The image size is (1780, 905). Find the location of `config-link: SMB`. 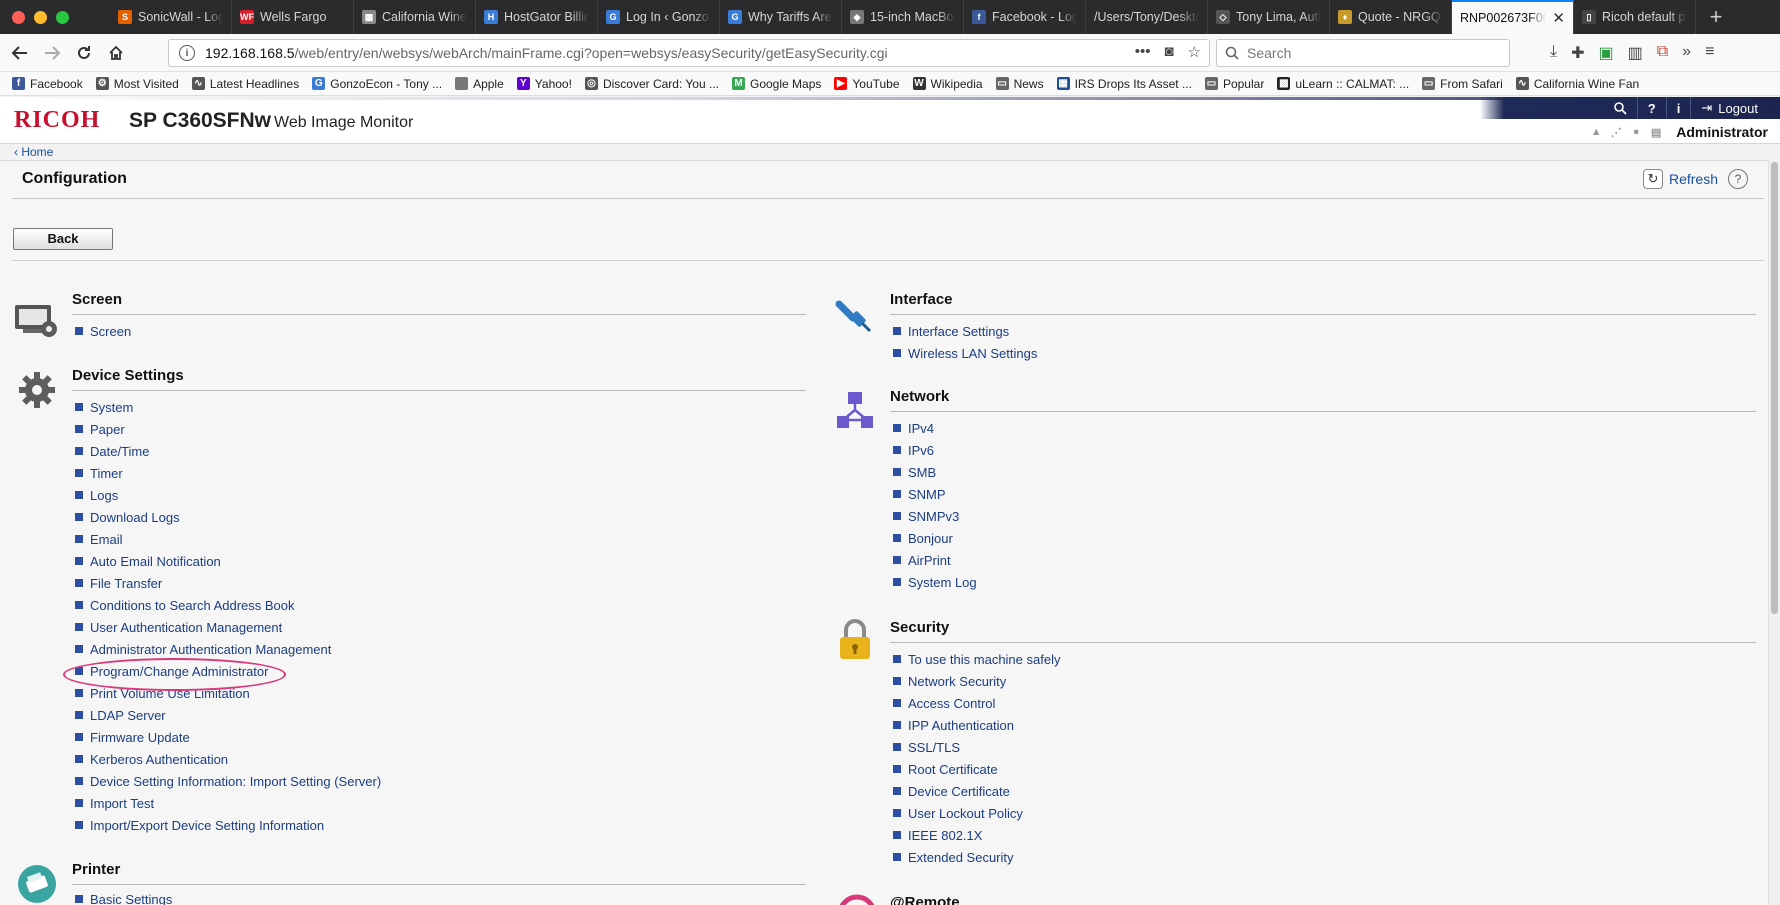

config-link: SMB is located at coordinates (935, 472).